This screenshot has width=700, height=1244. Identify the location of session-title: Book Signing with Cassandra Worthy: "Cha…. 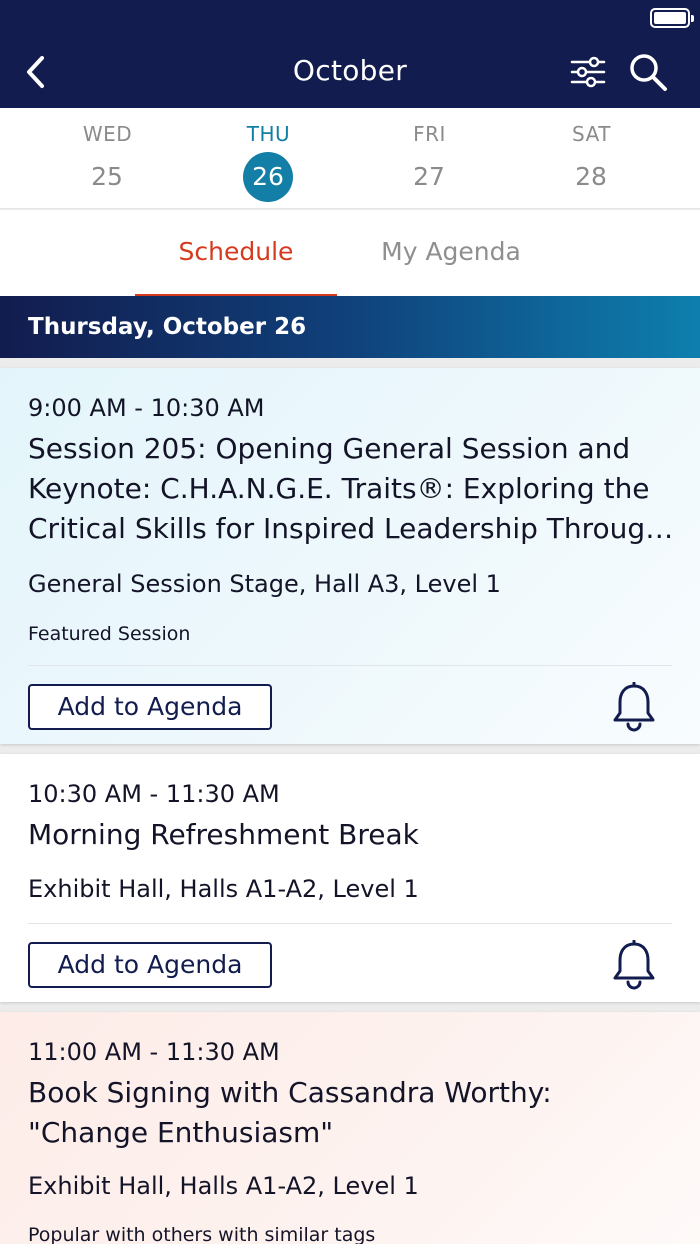
(290, 1112).